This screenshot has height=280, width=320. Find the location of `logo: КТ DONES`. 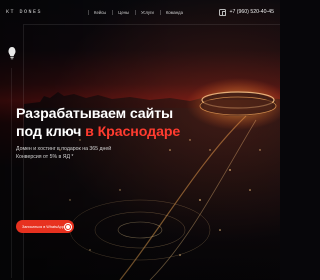

logo: КТ DONES is located at coordinates (30, 12).